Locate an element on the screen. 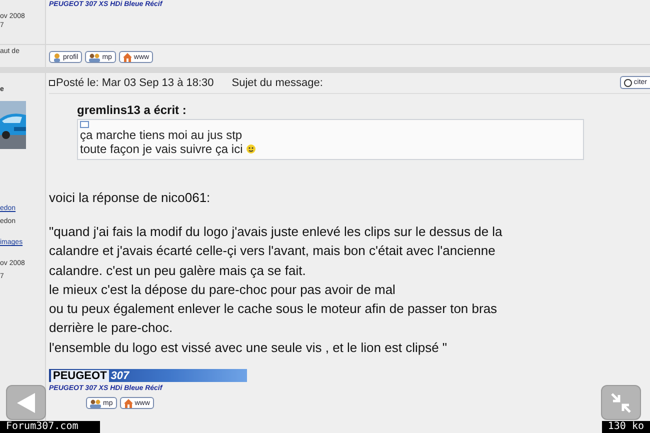 The width and height of the screenshot is (650, 433). site-name: Forum307.com is located at coordinates (50, 427).